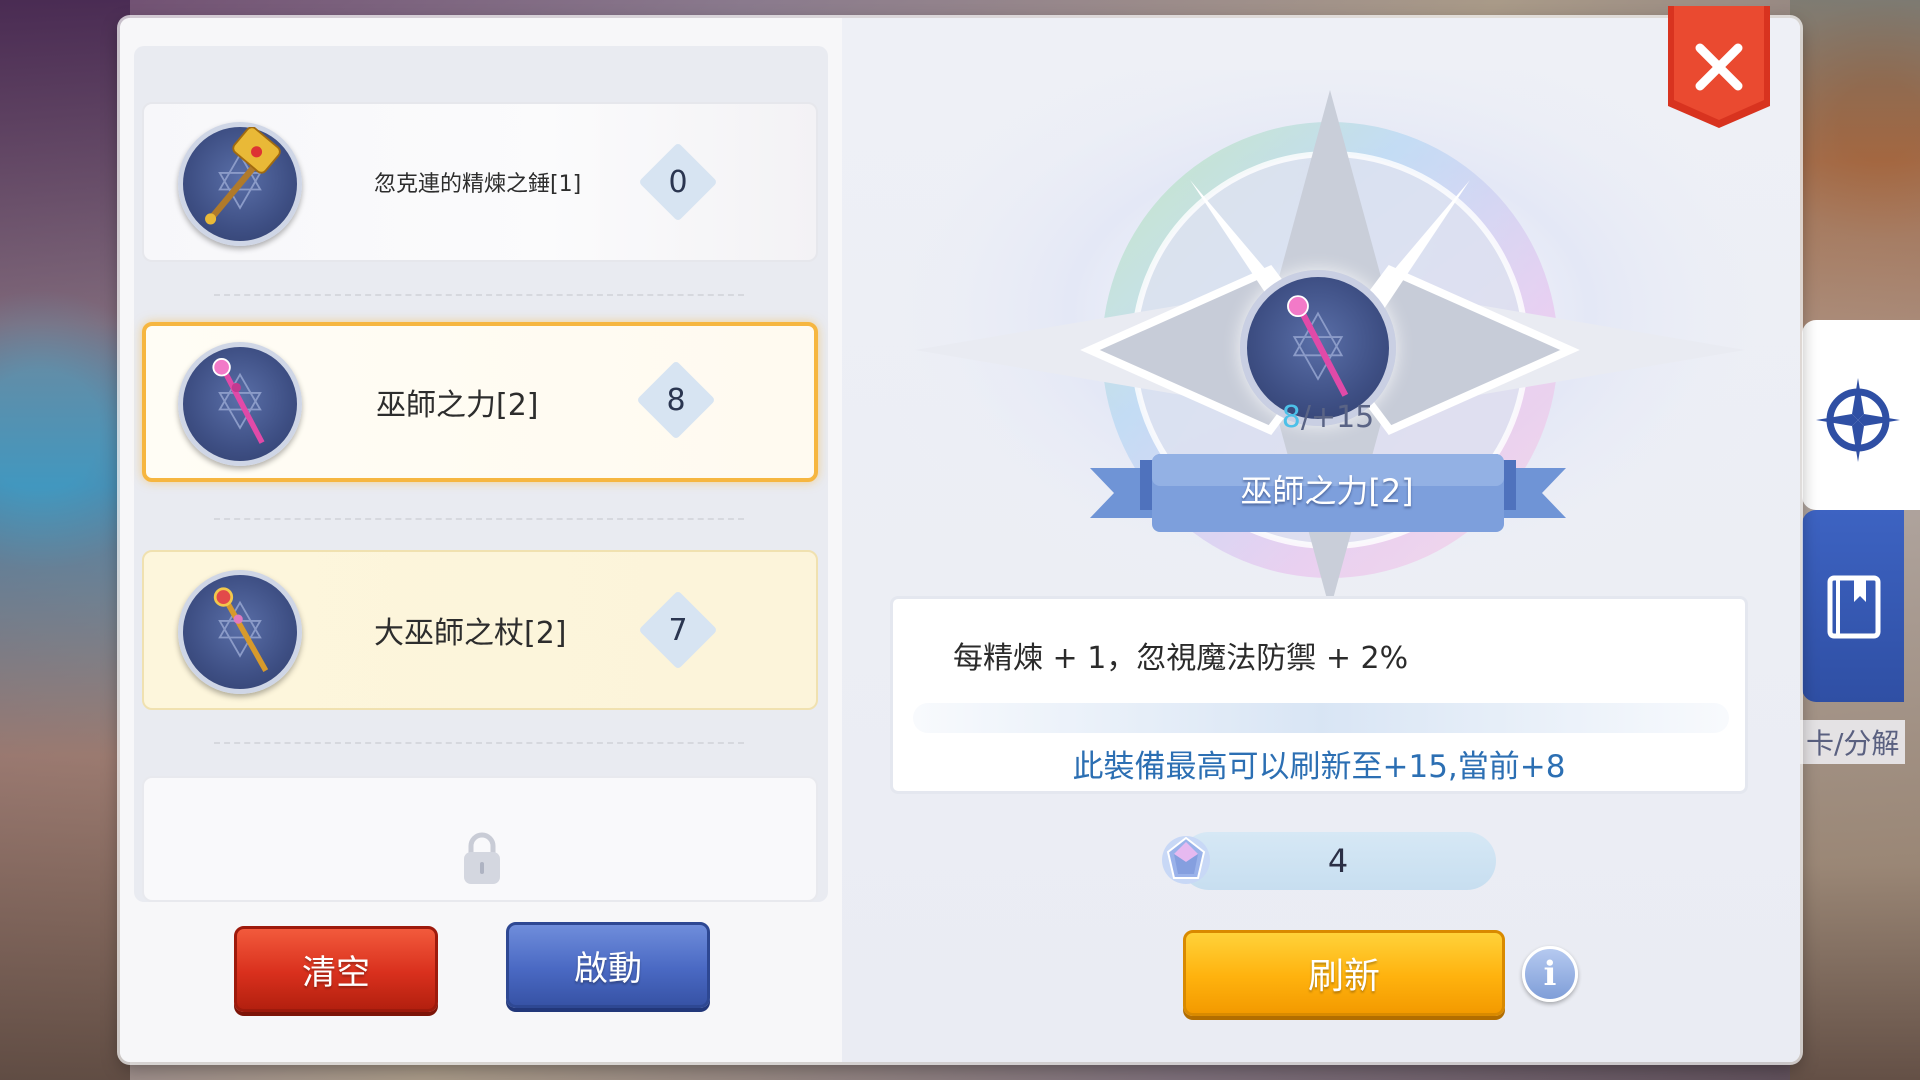 The image size is (1920, 1080). I want to click on book-icon, so click(1854, 607).